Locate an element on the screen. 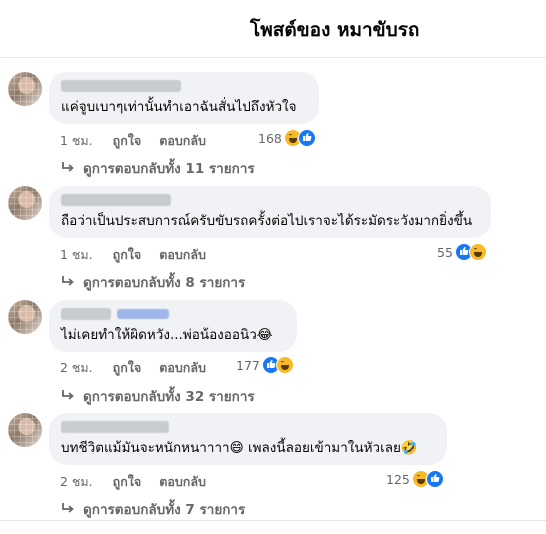  reaction-summary: 177 is located at coordinates (265, 365).